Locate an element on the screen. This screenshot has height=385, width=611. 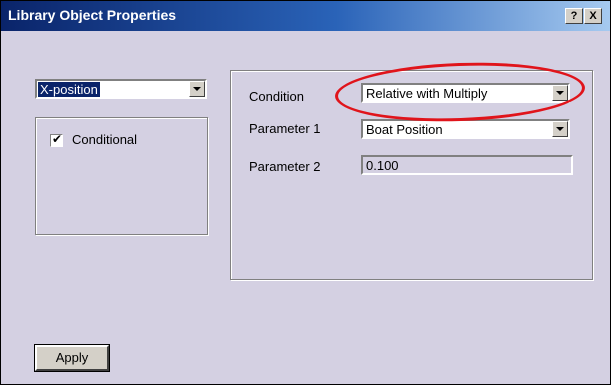
conditional-checkbox is located at coordinates (56, 139).